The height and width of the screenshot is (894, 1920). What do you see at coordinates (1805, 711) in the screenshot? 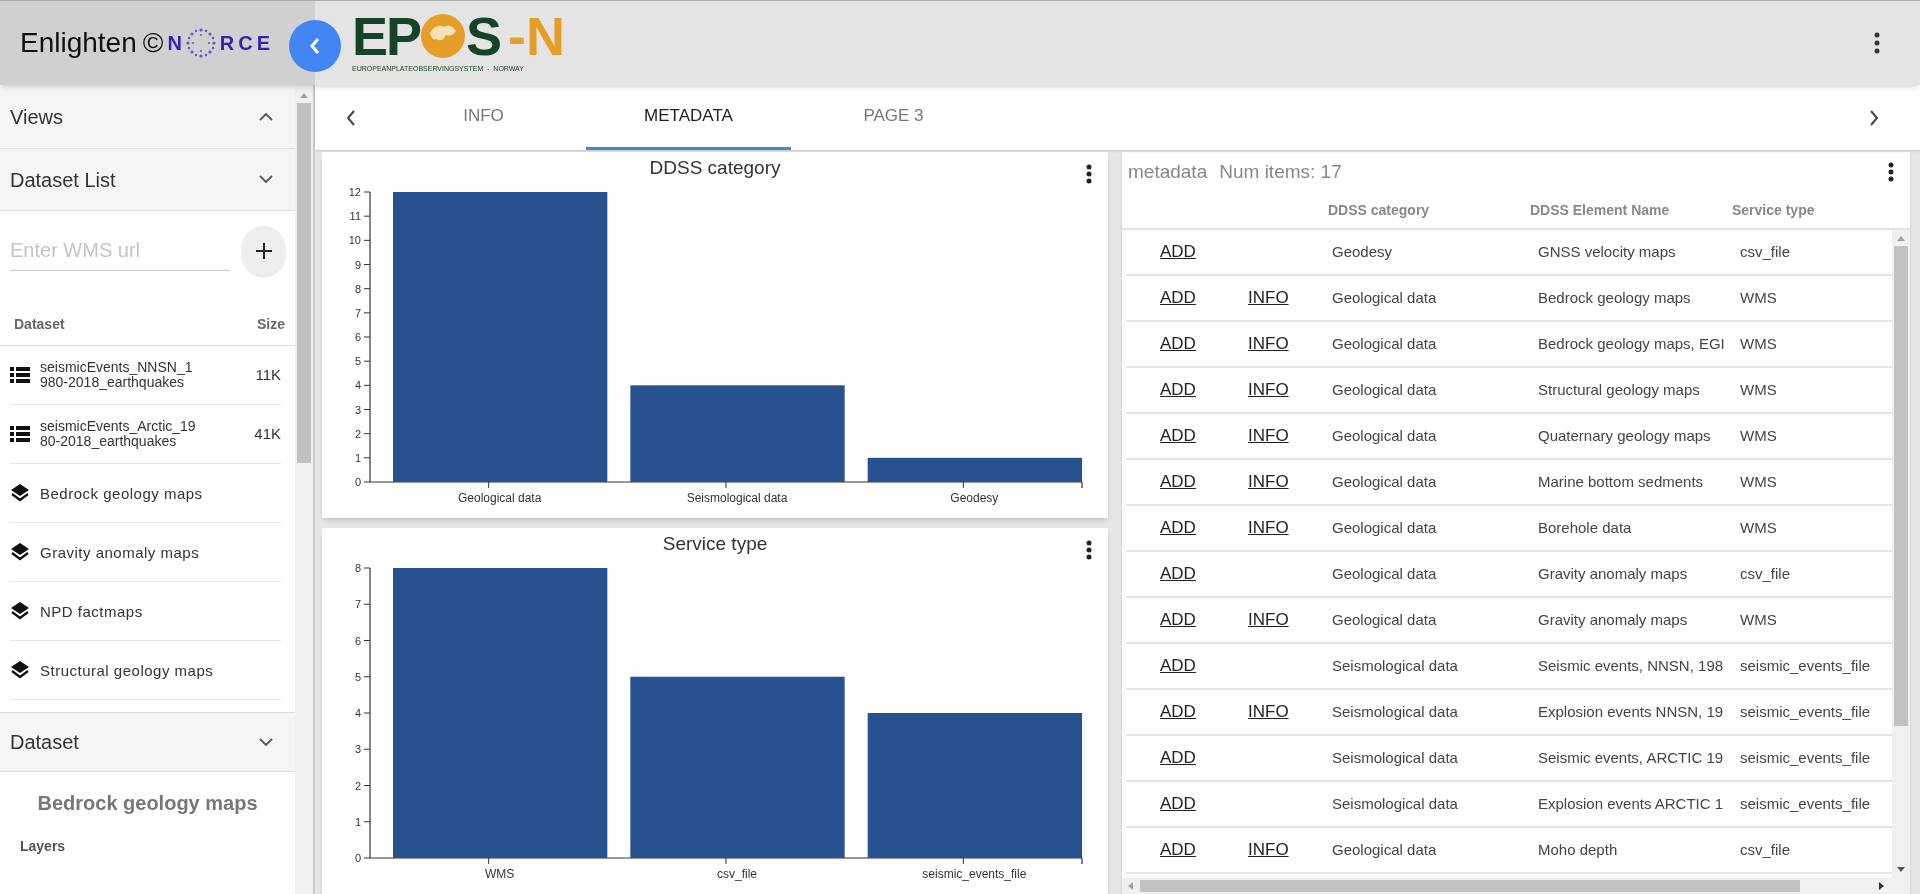
I see `table-cell-text: seismic_events_file` at bounding box center [1805, 711].